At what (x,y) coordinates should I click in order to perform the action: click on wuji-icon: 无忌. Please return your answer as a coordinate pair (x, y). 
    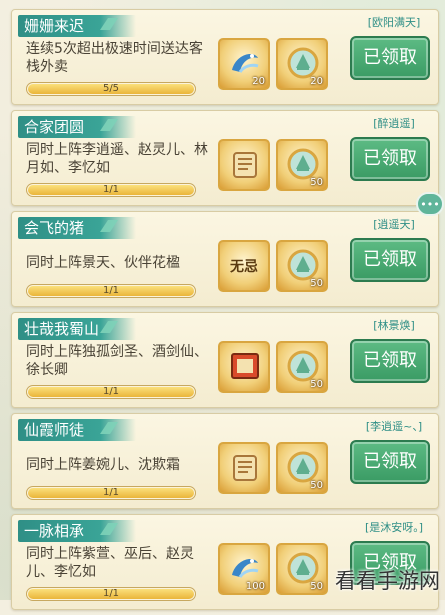
    Looking at the image, I should click on (244, 267).